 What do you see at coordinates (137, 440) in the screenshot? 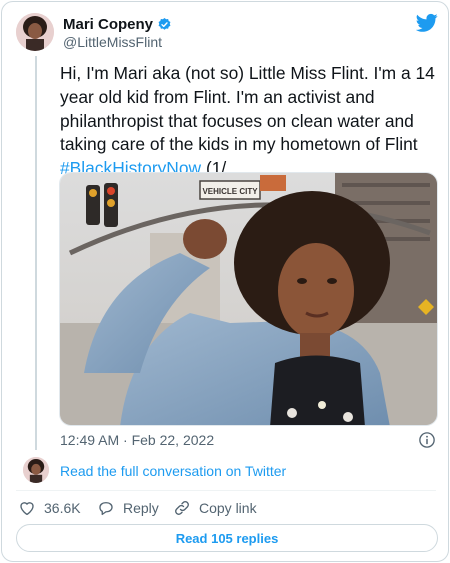
I see `timestamp: 12:49 AM · Feb 22, 2022` at bounding box center [137, 440].